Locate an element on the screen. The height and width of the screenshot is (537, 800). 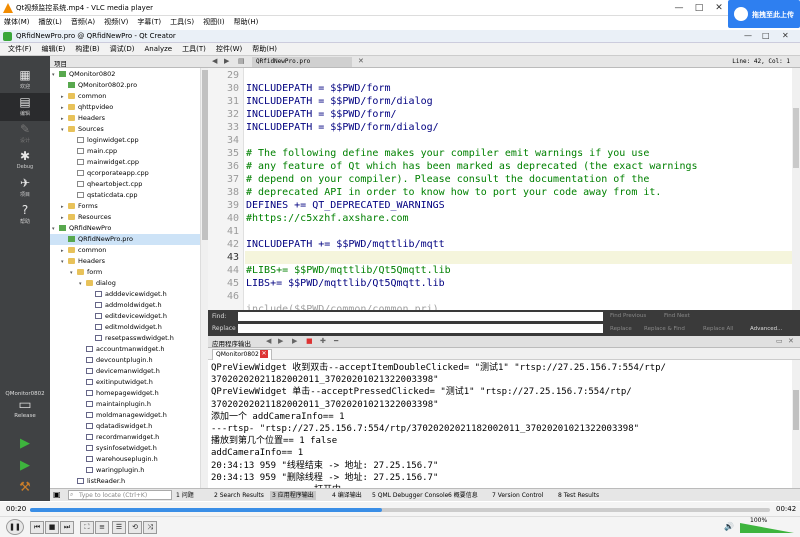
close-file-icon: ✕ is located at coordinates (361, 61).